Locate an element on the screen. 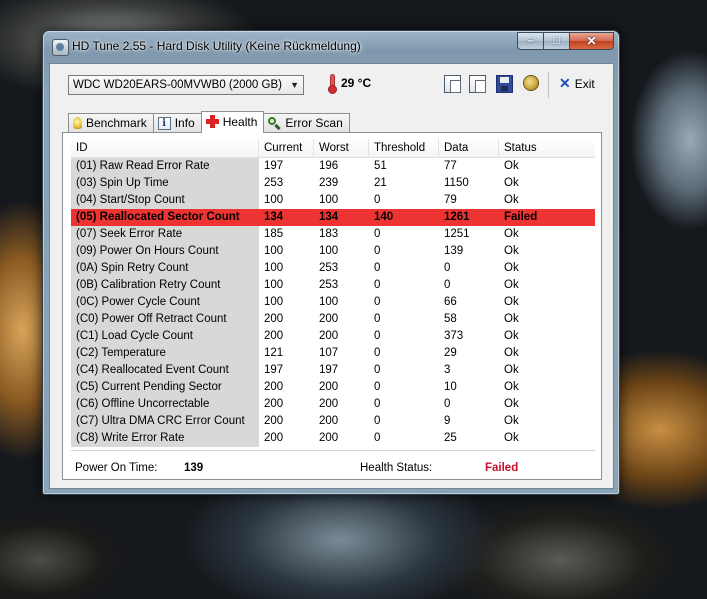 The width and height of the screenshot is (707, 599). table-row: (04) Start/Stop Count 100 100 0 79 Ok is located at coordinates (333, 200).